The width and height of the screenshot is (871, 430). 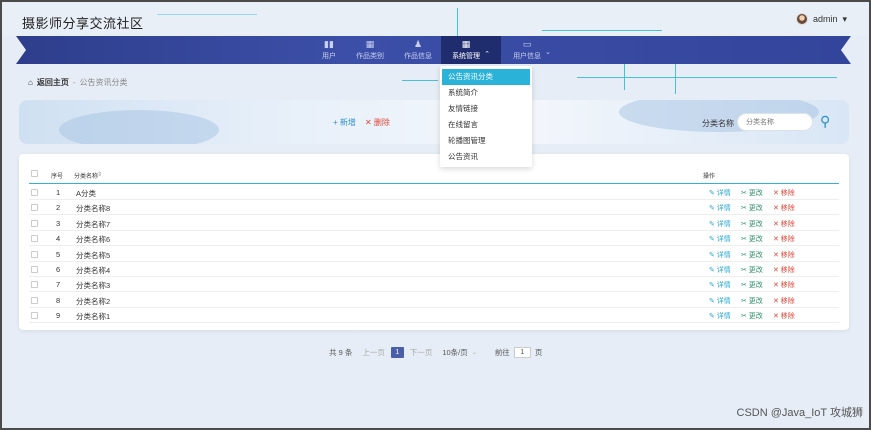 I want to click on sort-icon: ⇕, so click(x=99, y=174).